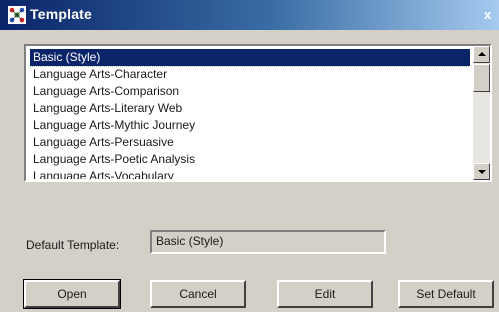 The height and width of the screenshot is (312, 499). I want to click on scroll-up-button, so click(481, 54).